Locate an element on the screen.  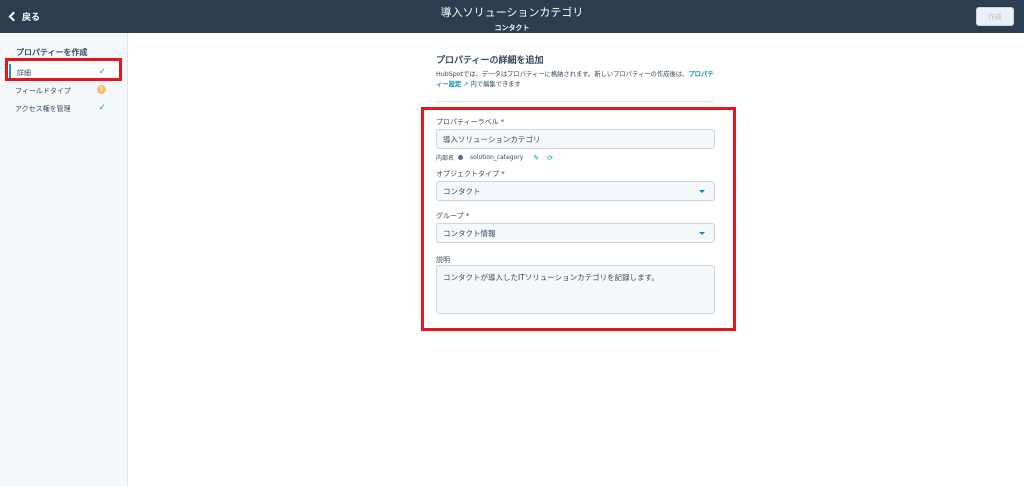
sidebar-item-label: アクセス権を管理 is located at coordinates (43, 108).